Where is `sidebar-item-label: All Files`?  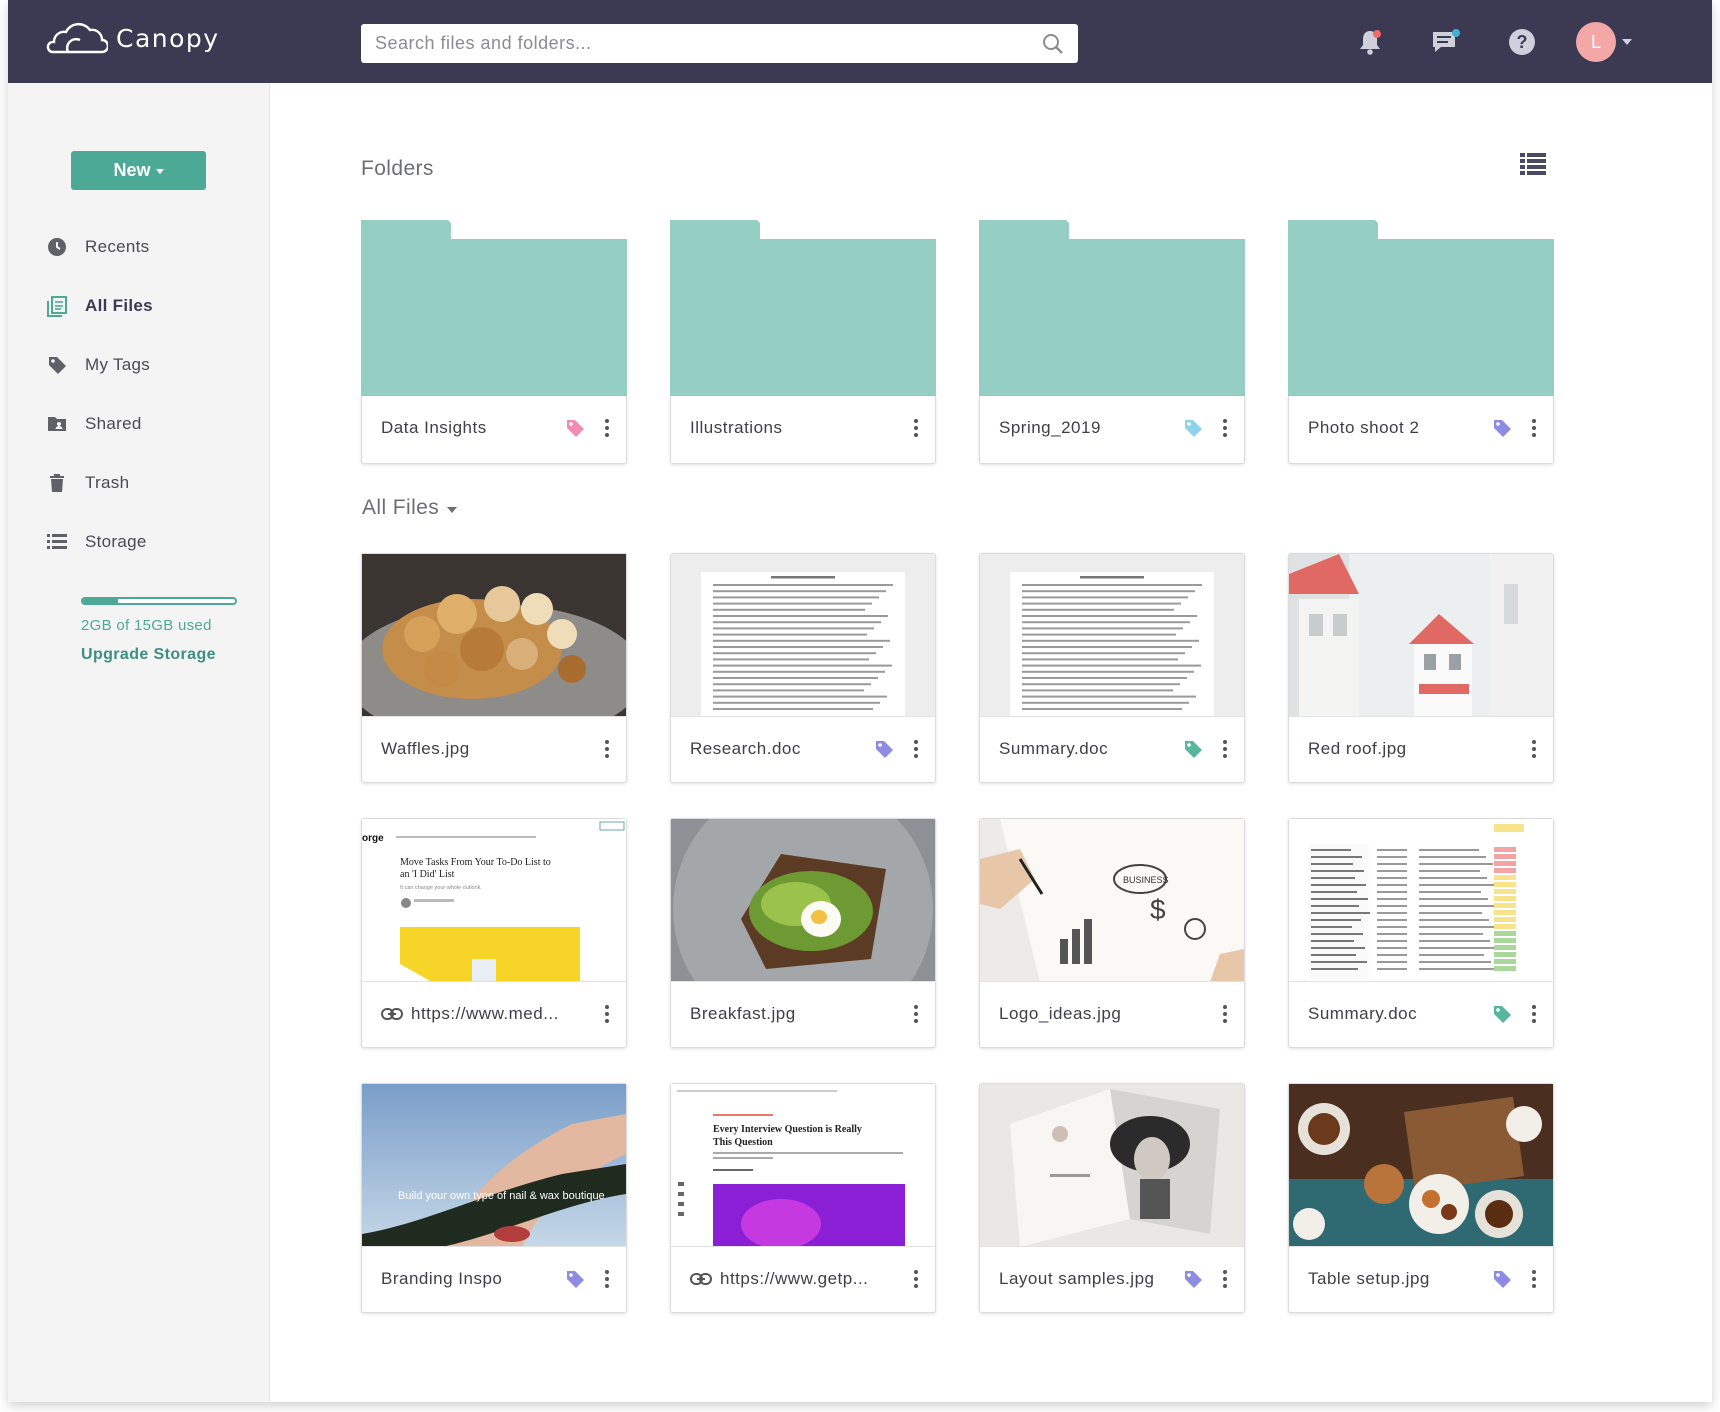
sidebar-item-label: All Files is located at coordinates (119, 305).